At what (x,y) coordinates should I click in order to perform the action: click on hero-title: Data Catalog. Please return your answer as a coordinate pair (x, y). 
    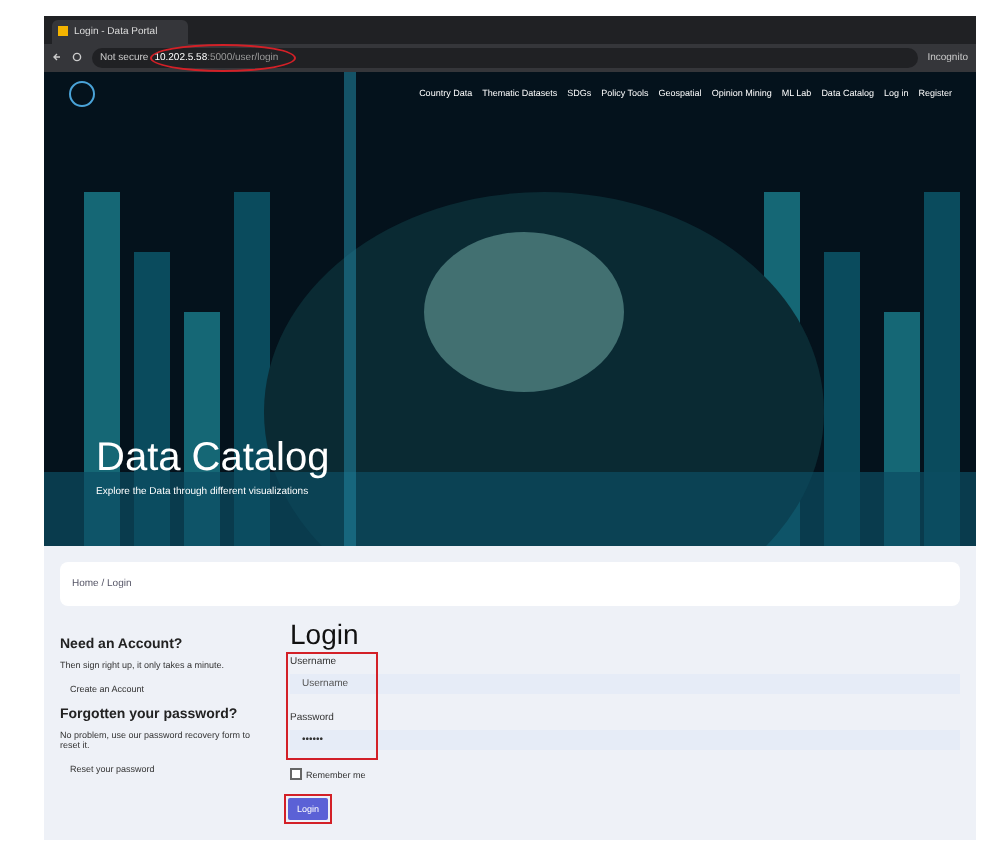
    Looking at the image, I should click on (213, 459).